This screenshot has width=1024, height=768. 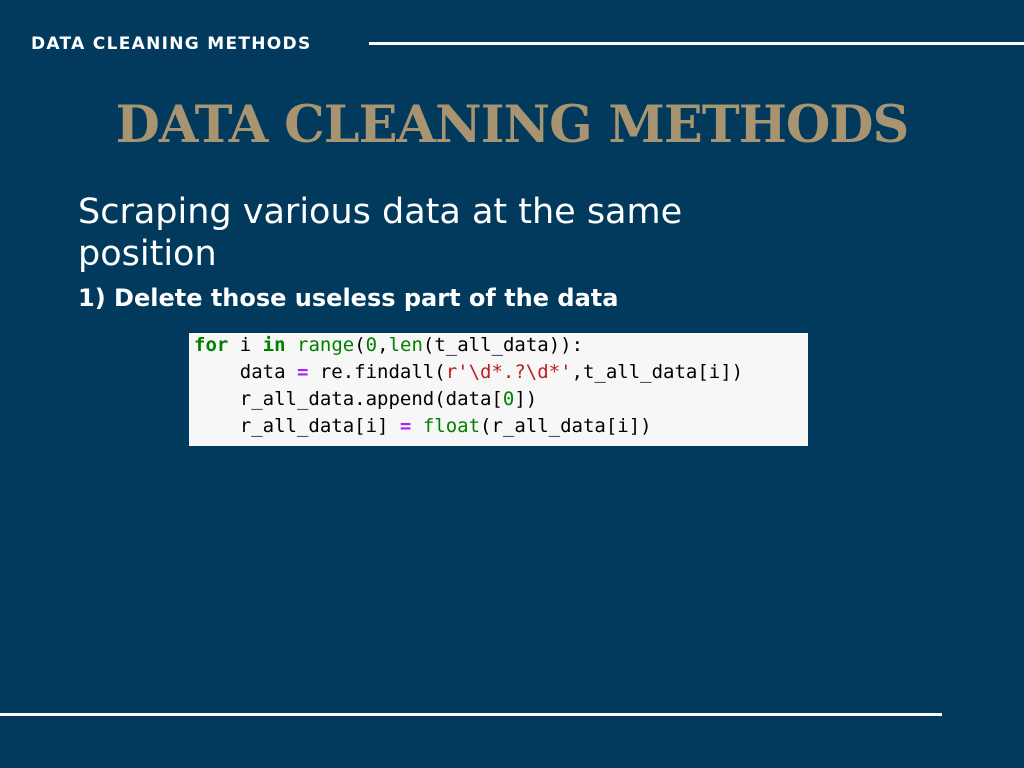 I want to click on header-divider, so click(x=696, y=43).